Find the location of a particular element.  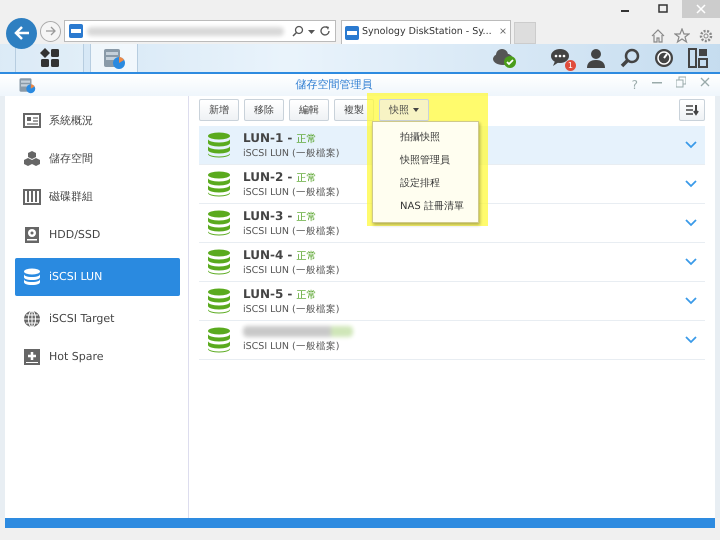

lun-name: LUN-3 is located at coordinates (263, 215).